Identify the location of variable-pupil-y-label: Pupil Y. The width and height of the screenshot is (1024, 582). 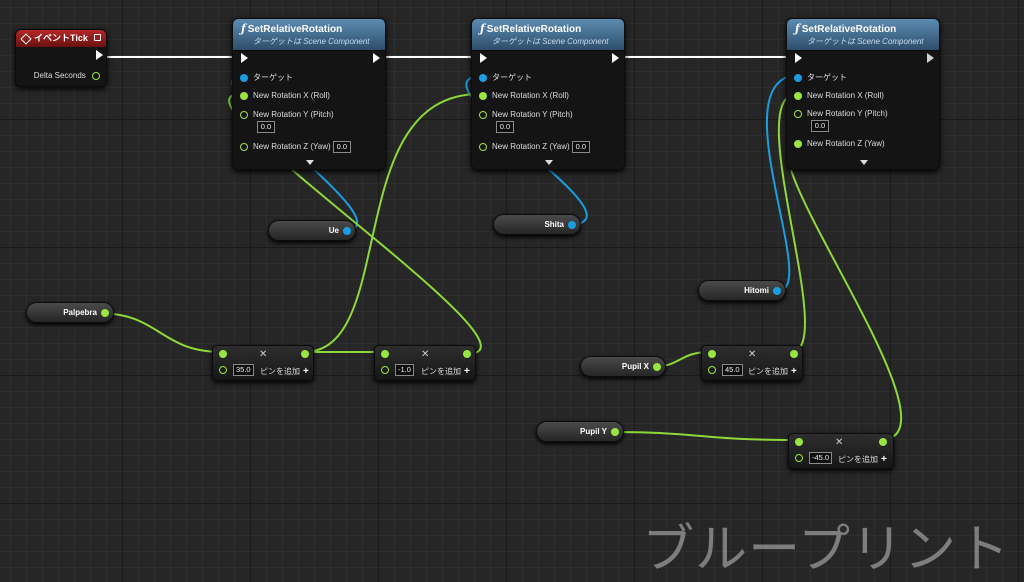
(593, 431).